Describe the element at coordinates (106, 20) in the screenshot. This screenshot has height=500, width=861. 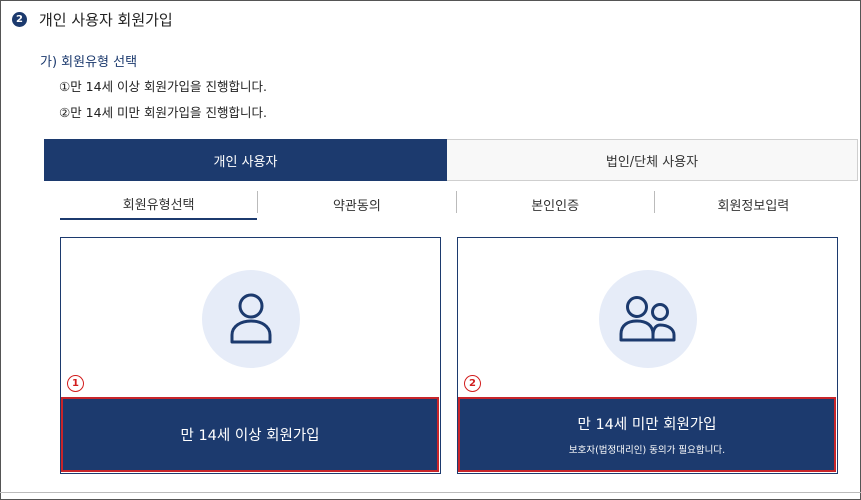
I see `section-title: 개인 사용자 회원가입` at that location.